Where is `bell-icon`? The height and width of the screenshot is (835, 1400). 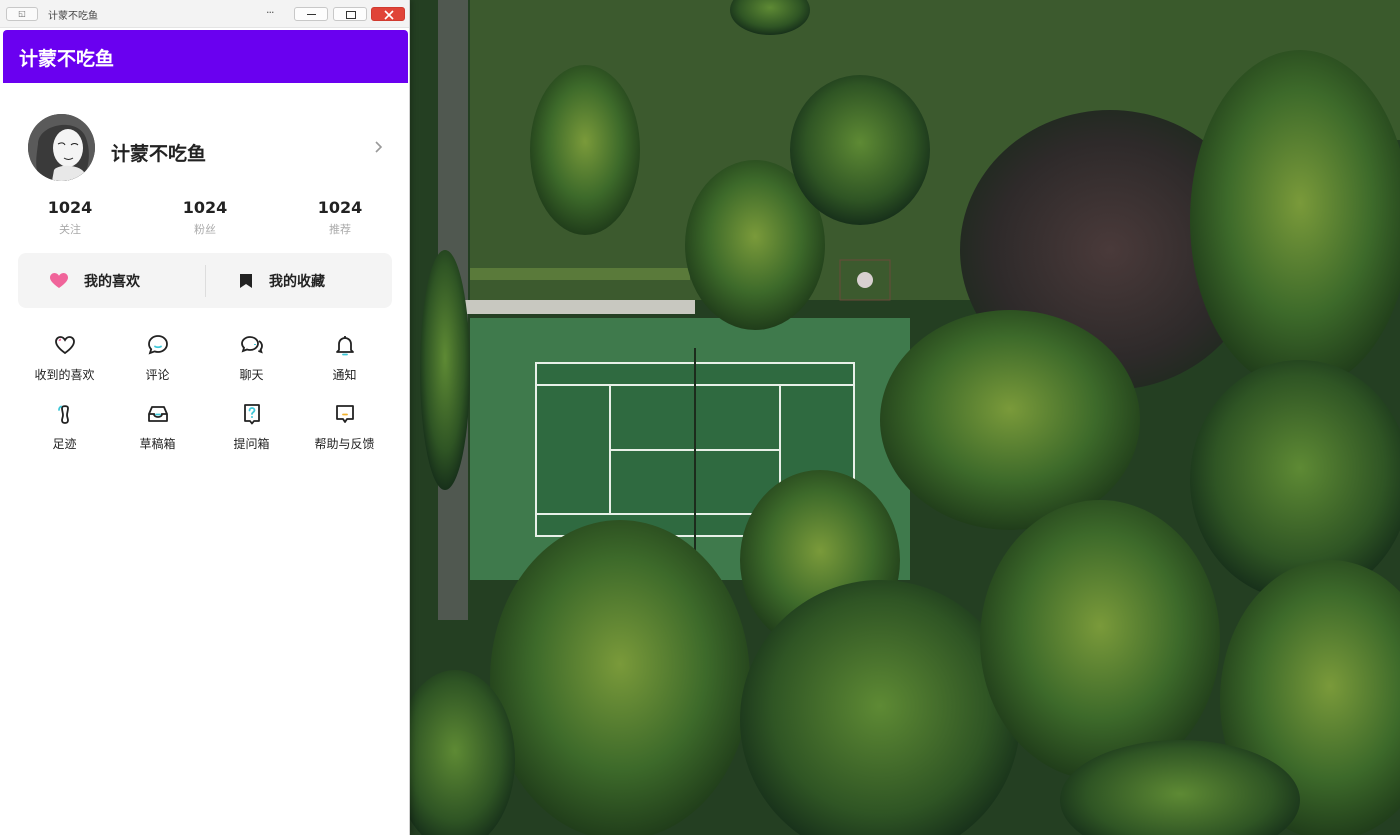
bell-icon is located at coordinates (345, 346).